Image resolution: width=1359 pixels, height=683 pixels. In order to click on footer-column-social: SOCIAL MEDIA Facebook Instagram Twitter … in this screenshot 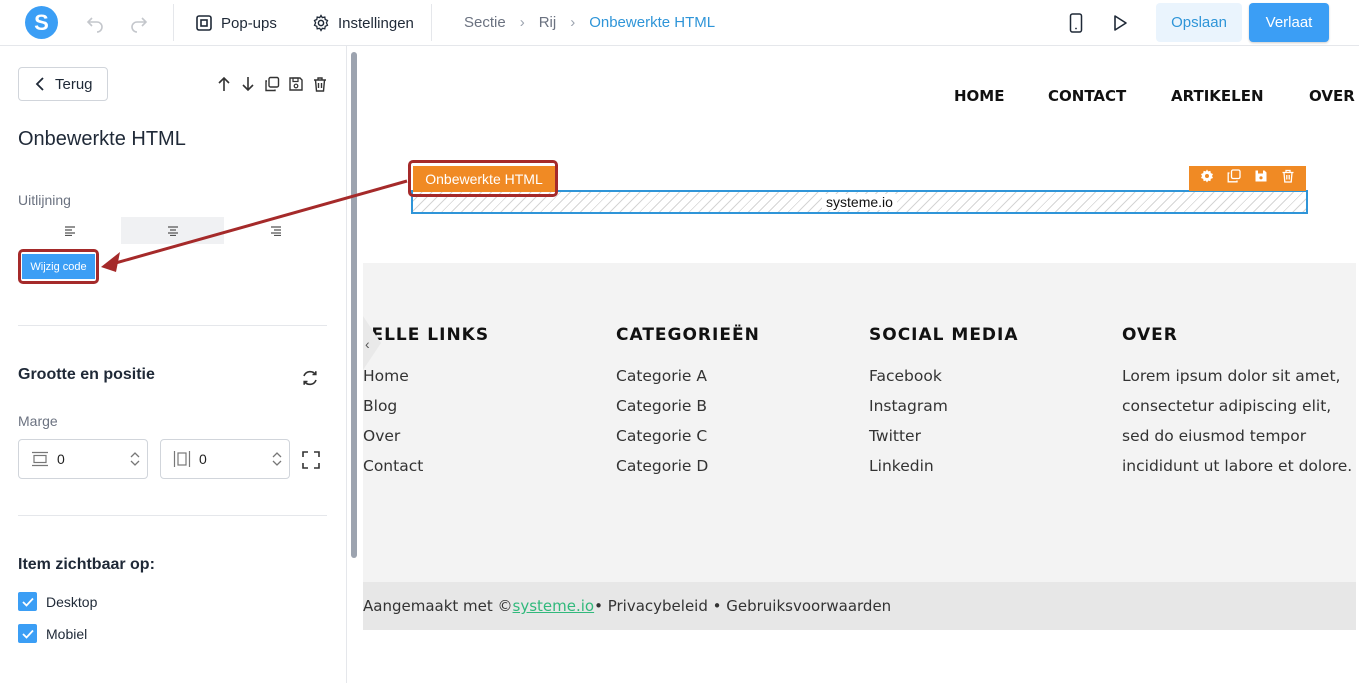, I will do `click(944, 403)`.